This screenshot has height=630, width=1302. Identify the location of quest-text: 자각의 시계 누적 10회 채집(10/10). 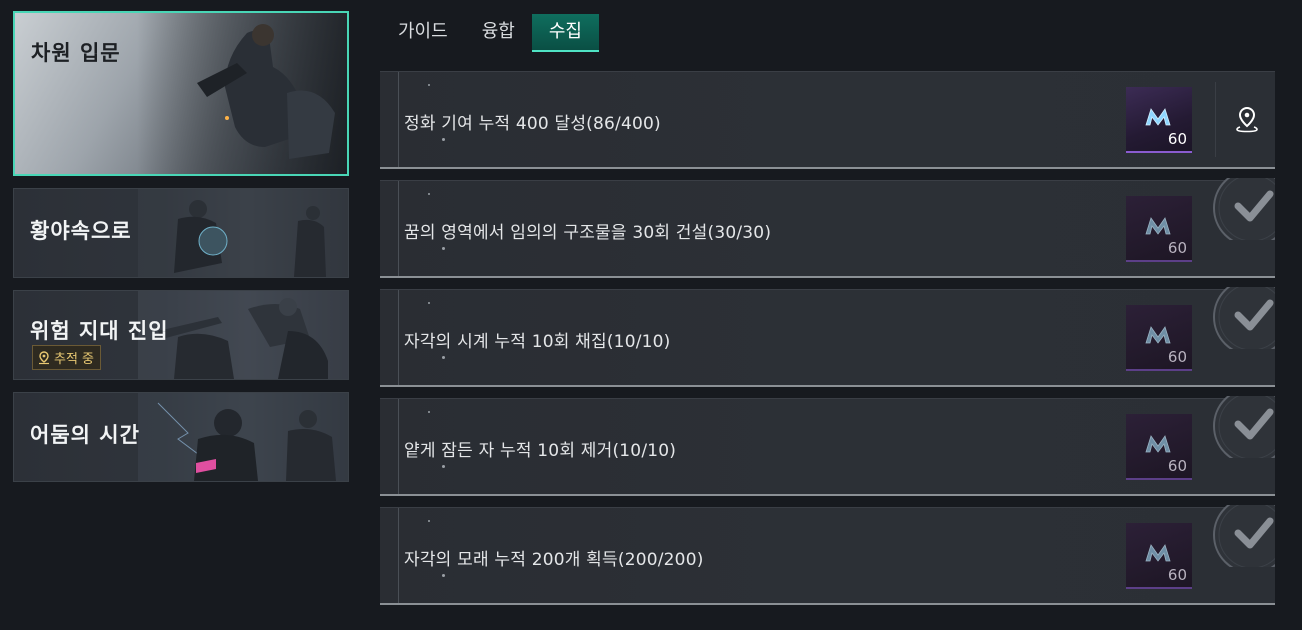
(537, 342).